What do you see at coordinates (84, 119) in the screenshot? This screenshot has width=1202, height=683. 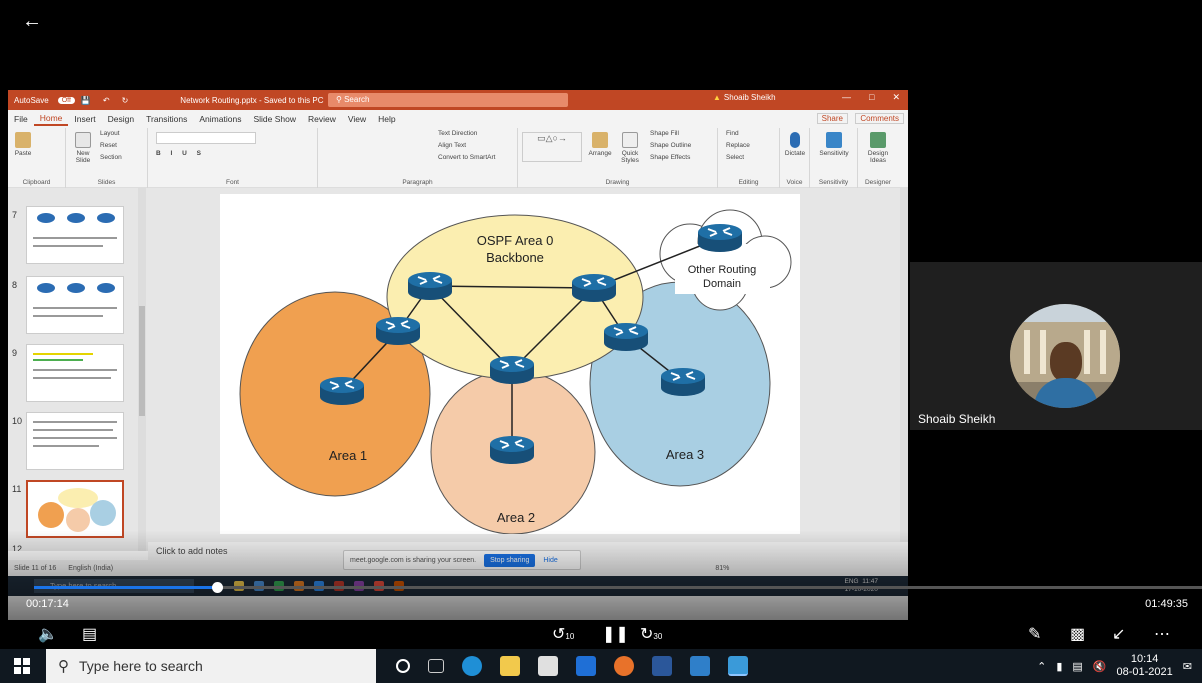 I see `menu-tab-insert: Insert` at bounding box center [84, 119].